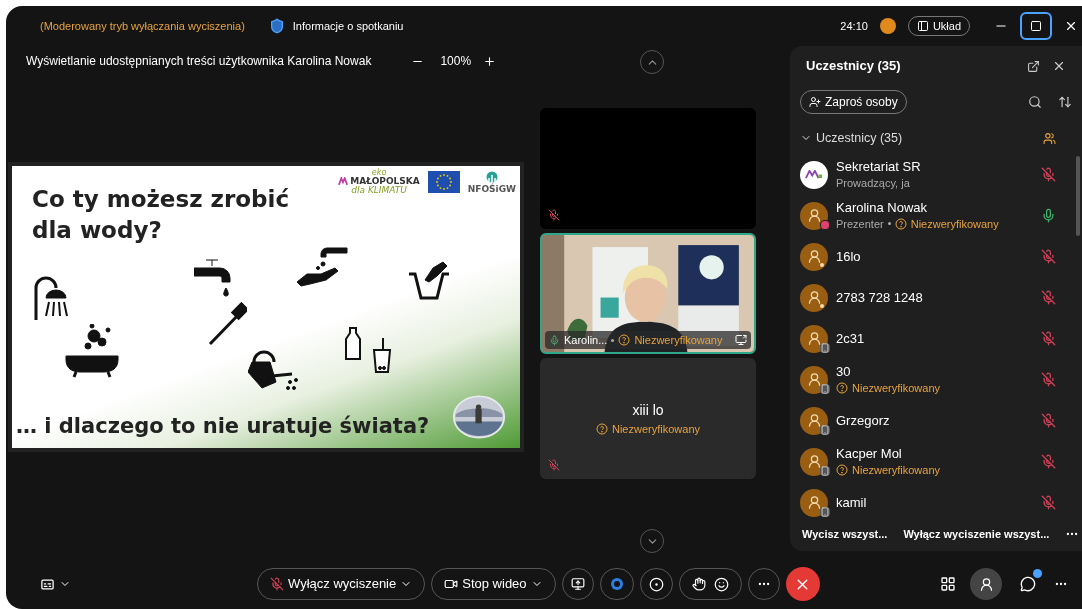 This screenshot has height=609, width=1082. I want to click on participant-name: xiii lo, so click(648, 410).